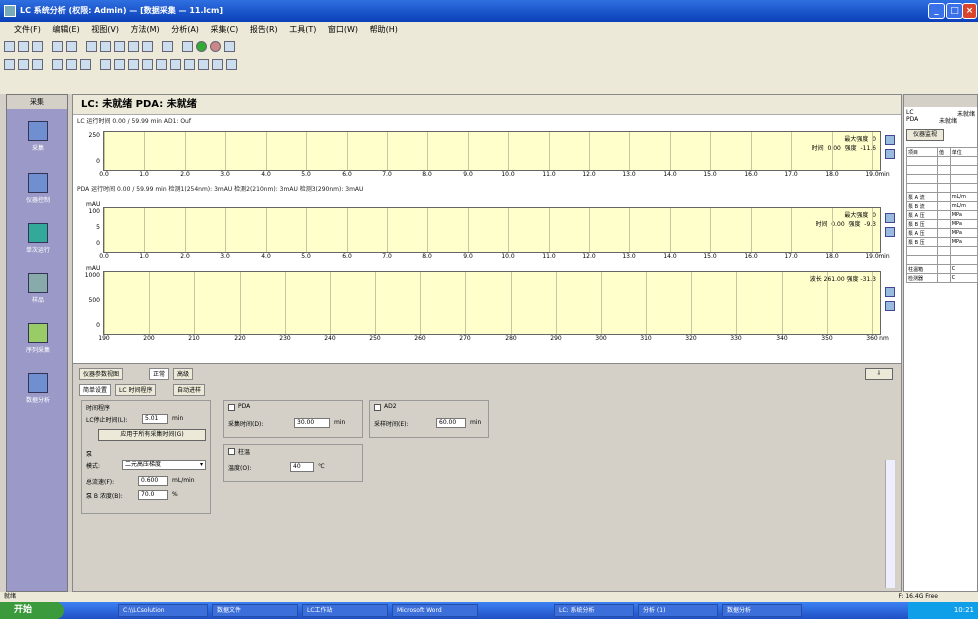 The image size is (978, 619). What do you see at coordinates (153, 495) in the screenshot?
I see `conc-input: 70.0` at bounding box center [153, 495].